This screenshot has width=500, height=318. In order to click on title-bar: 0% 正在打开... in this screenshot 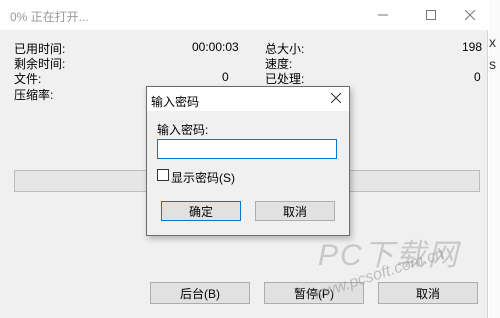, I will do `click(244, 15)`.